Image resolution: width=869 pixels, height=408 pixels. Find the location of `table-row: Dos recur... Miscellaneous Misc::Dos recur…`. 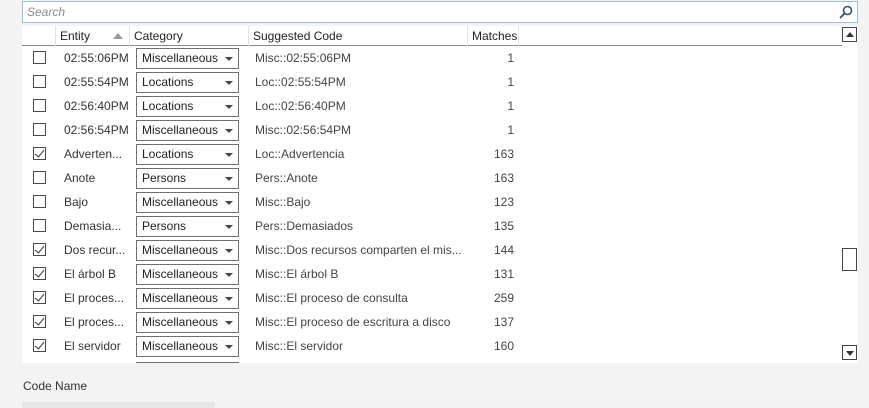

table-row: Dos recur... Miscellaneous Misc::Dos recur… is located at coordinates (432, 250).